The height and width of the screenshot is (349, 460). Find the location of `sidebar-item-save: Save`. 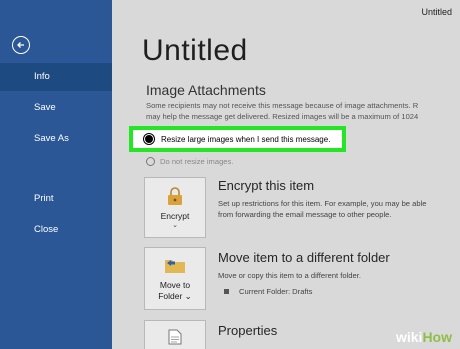

sidebar-item-save: Save is located at coordinates (56, 108).